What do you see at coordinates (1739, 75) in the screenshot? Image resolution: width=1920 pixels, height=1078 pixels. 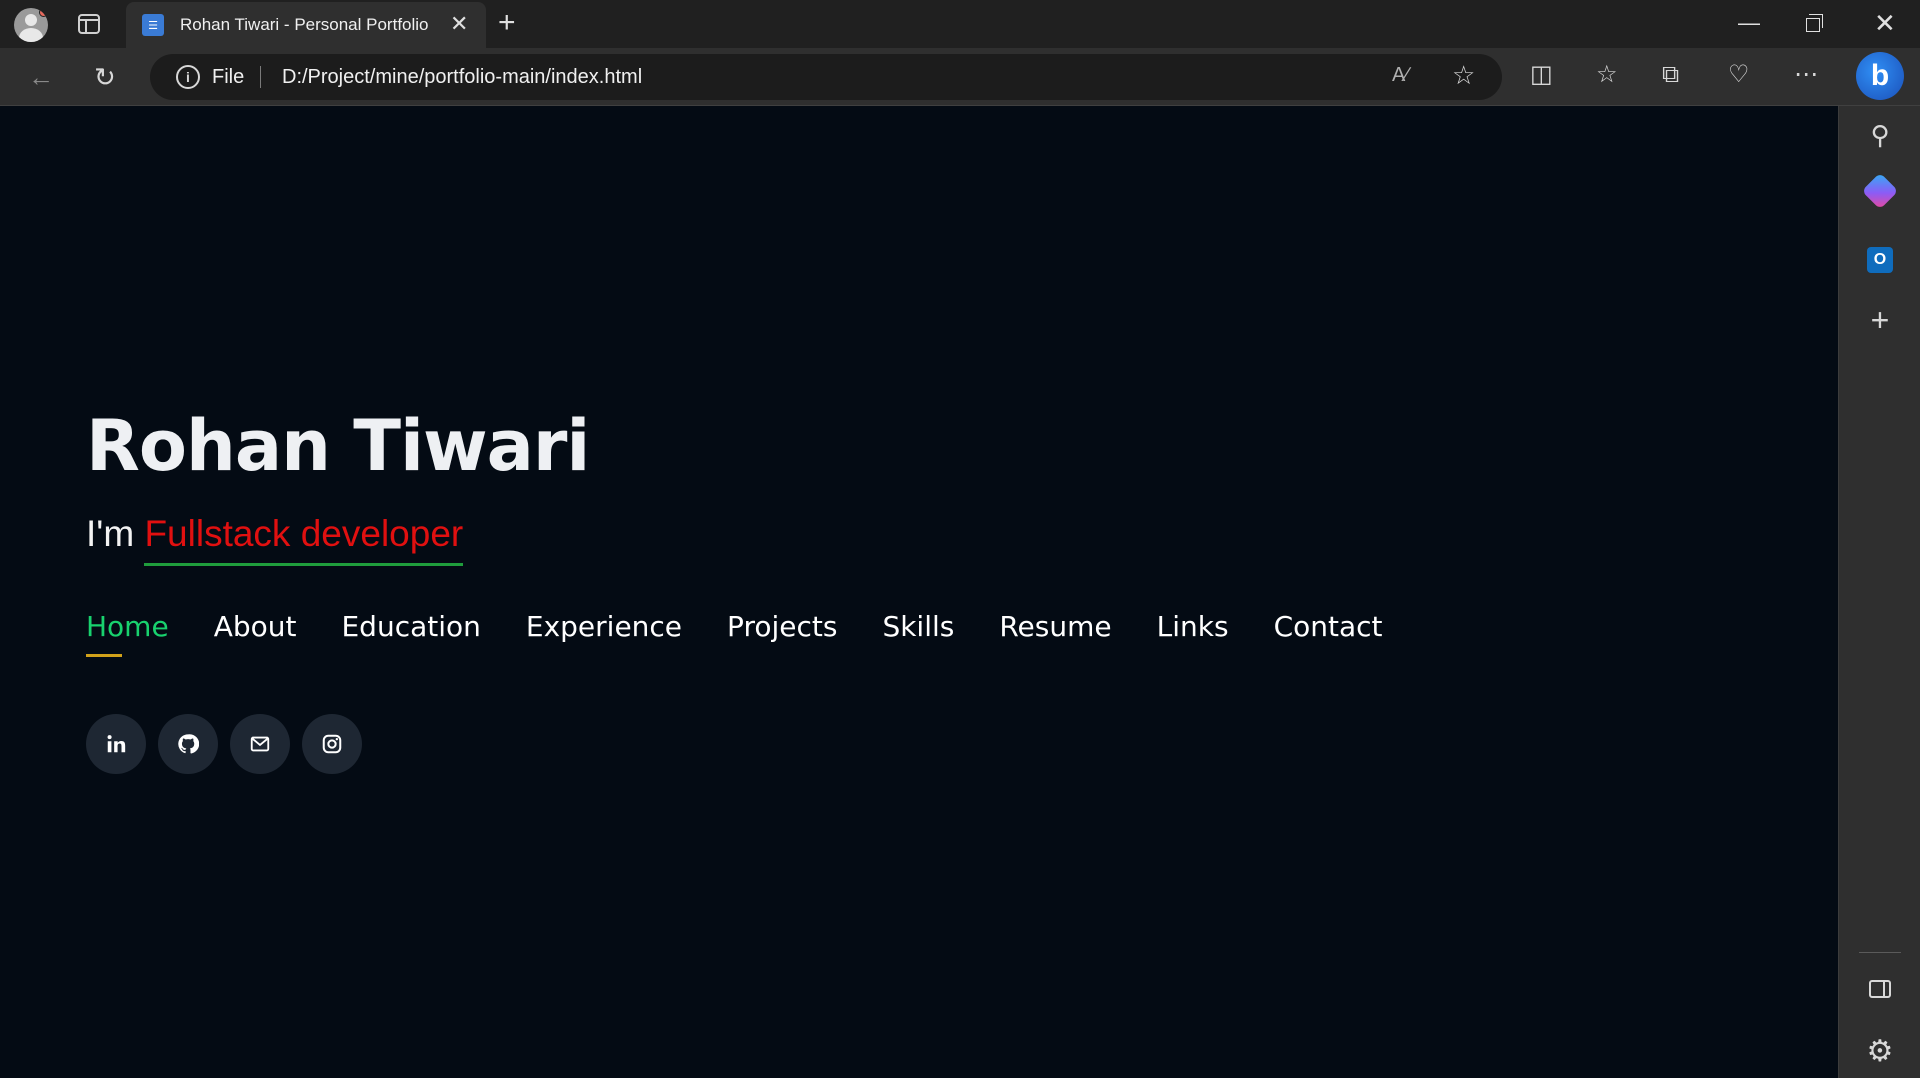 I see `browser-essentials-icon: ♡` at bounding box center [1739, 75].